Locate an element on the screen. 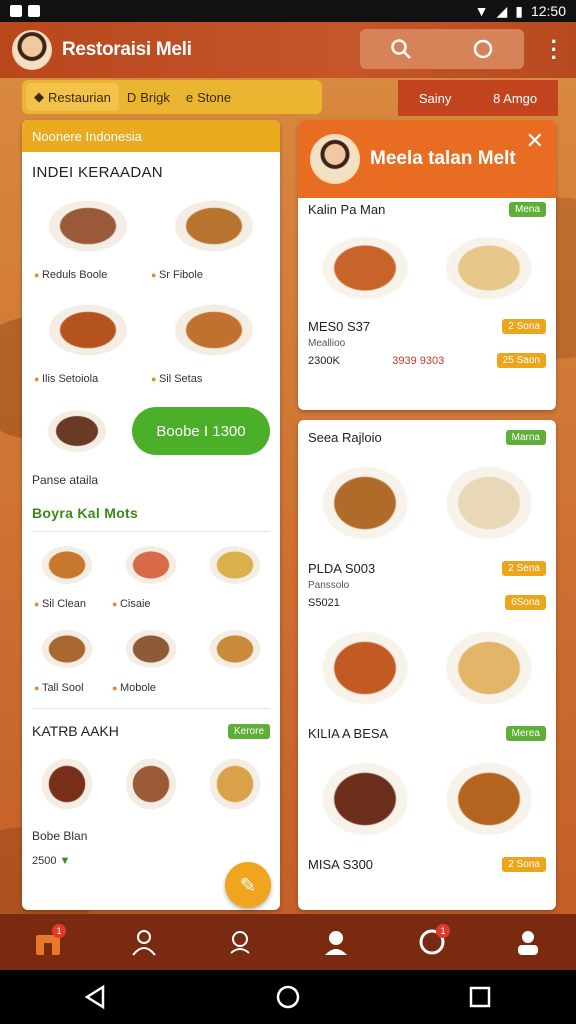 This screenshot has height=1024, width=576. food-grid is located at coordinates (151, 649).